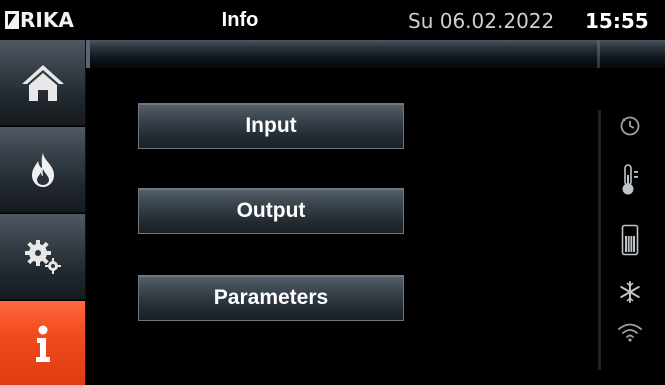 The width and height of the screenshot is (665, 385). What do you see at coordinates (332, 20) in the screenshot?
I see `header-bar: RIKA Info Su 06.02.2022 15:55` at bounding box center [332, 20].